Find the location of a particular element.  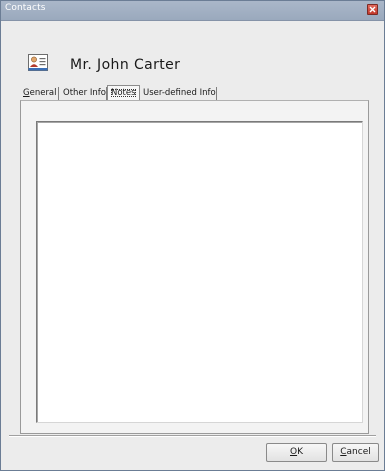

tab-general-label: eneral is located at coordinates (43, 93).